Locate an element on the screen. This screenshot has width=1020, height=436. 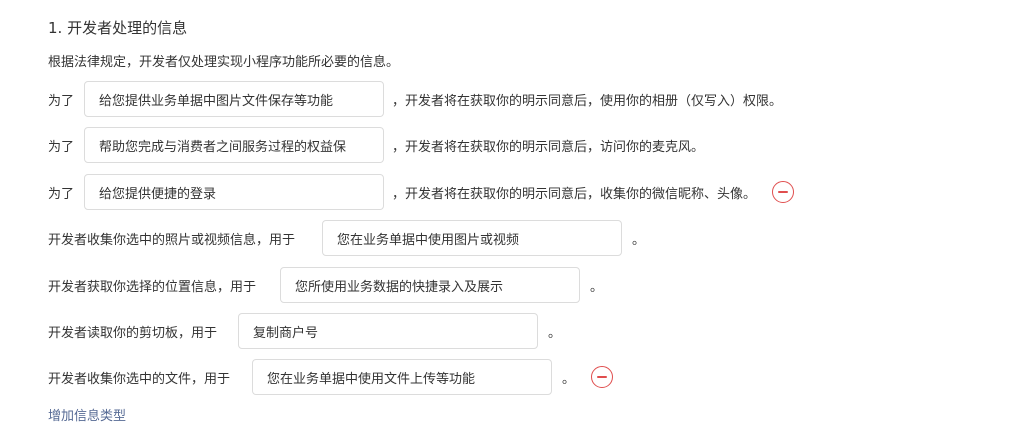
row-suffix: ，开发者将在获取你的明示同意后，收集你的微信昵称、头像。 is located at coordinates (574, 194).